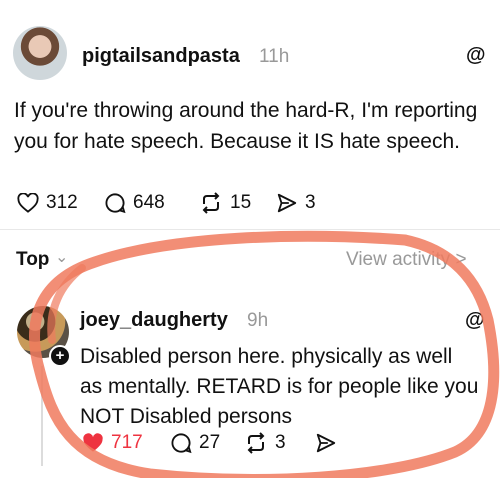  Describe the element at coordinates (149, 202) in the screenshot. I see `reply-count: 648` at that location.